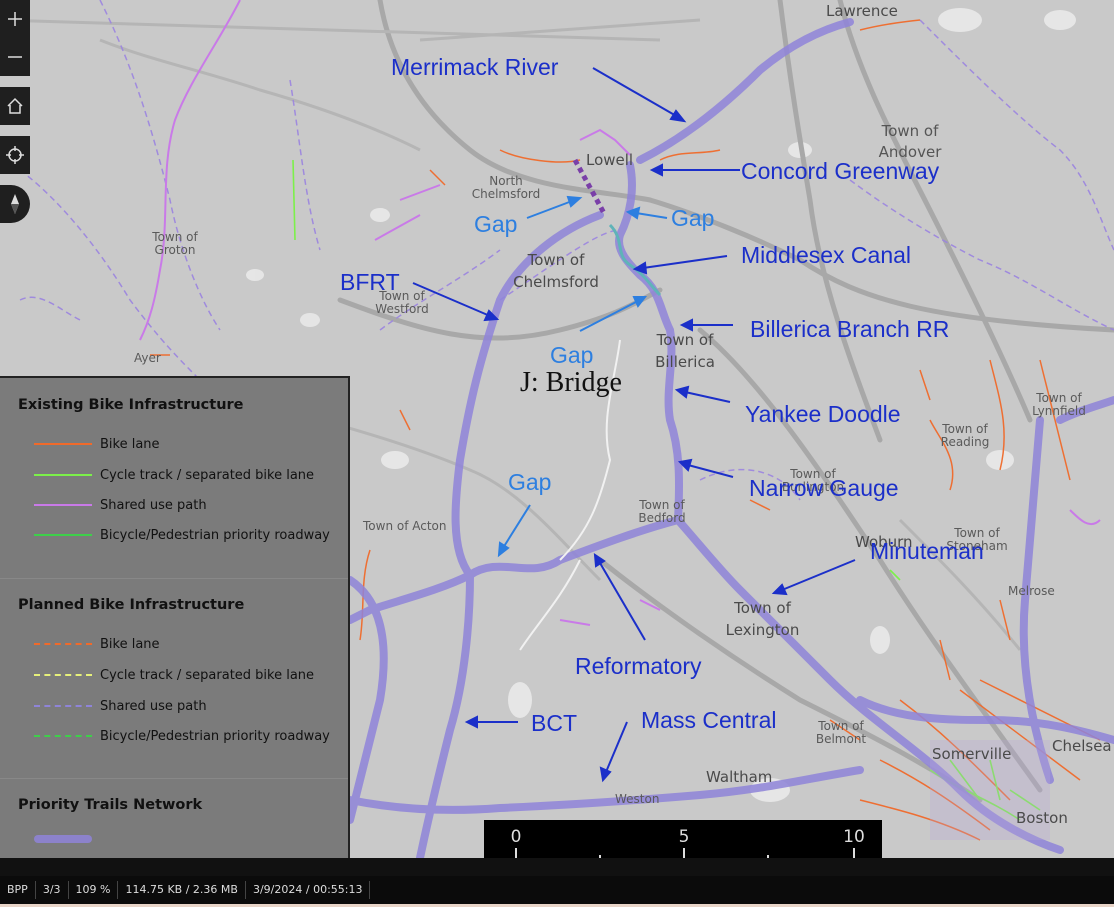  What do you see at coordinates (637, 799) in the screenshot?
I see `place-weston: Weston` at bounding box center [637, 799].